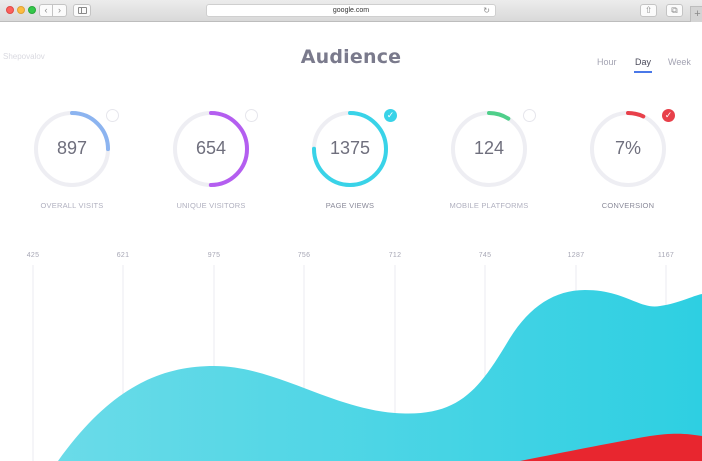  I want to click on stat-card-overall-visits: 897 OVERALL VISITS, so click(72, 163).